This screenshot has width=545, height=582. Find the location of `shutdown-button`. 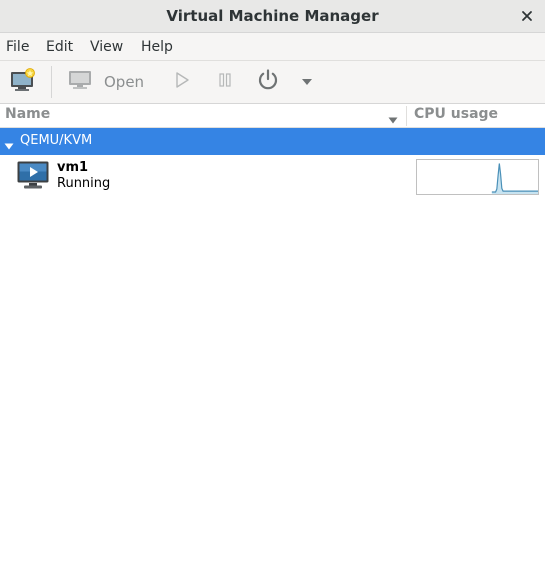

shutdown-button is located at coordinates (268, 82).